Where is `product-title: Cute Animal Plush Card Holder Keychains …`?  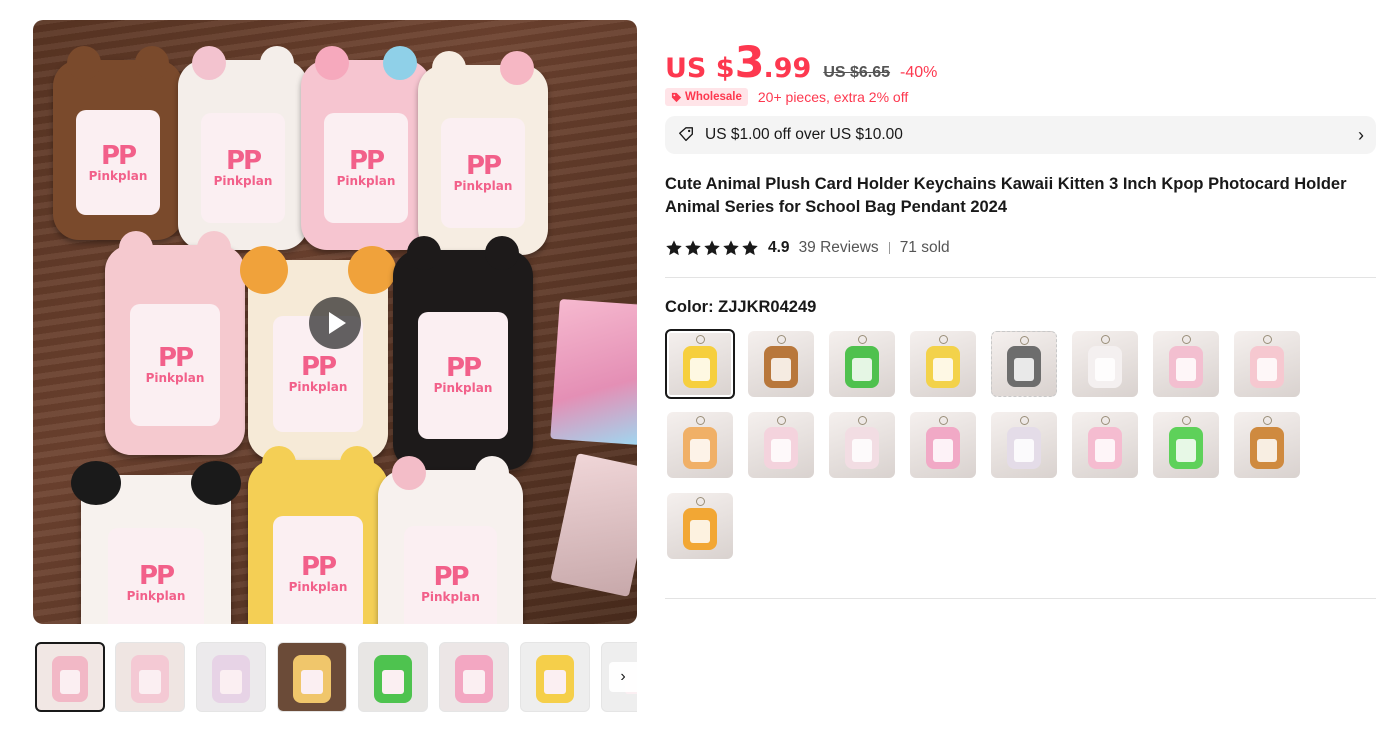
product-title: Cute Animal Plush Card Holder Keychains … is located at coordinates (1006, 195).